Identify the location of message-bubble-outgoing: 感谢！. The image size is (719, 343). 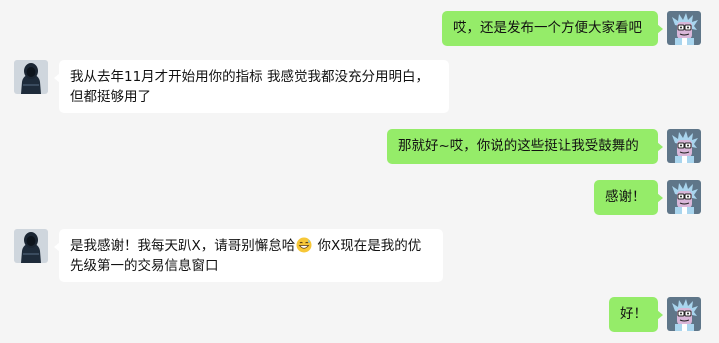
(628, 197).